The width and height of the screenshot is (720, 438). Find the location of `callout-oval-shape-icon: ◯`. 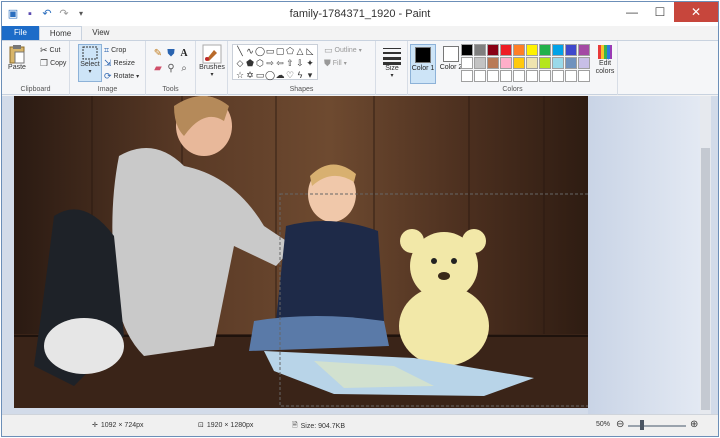

callout-oval-shape-icon: ◯ is located at coordinates (270, 75).